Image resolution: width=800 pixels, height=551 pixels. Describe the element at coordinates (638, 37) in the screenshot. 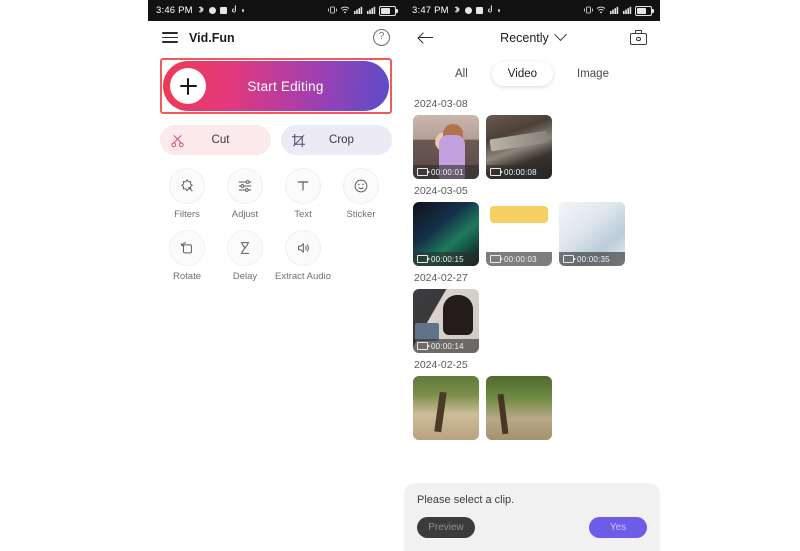

I see `camera-icon` at that location.